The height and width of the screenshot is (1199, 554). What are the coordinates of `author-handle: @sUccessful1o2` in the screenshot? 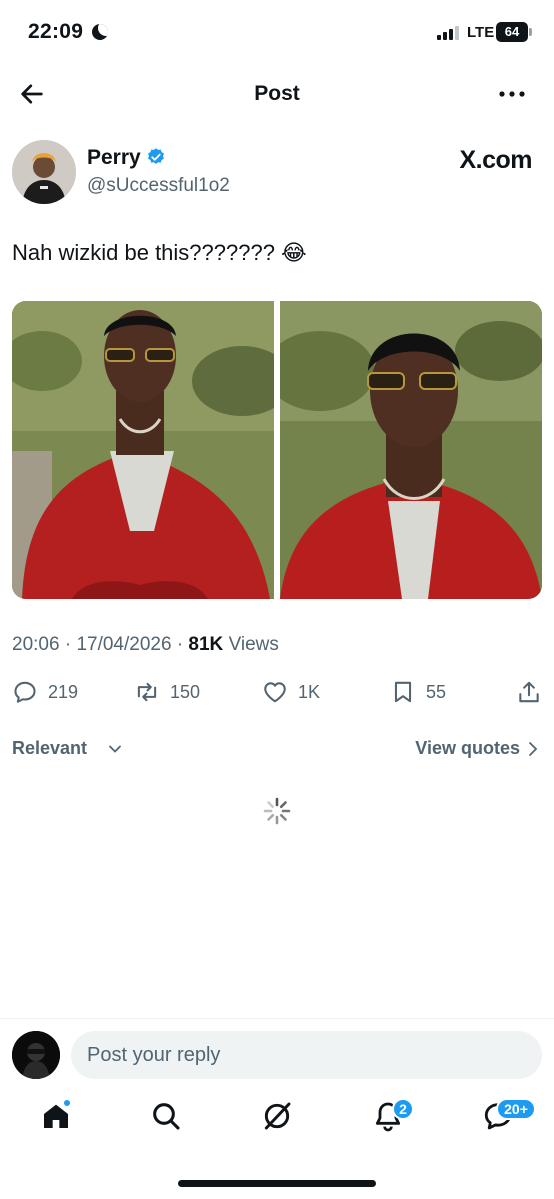 It's located at (158, 186).